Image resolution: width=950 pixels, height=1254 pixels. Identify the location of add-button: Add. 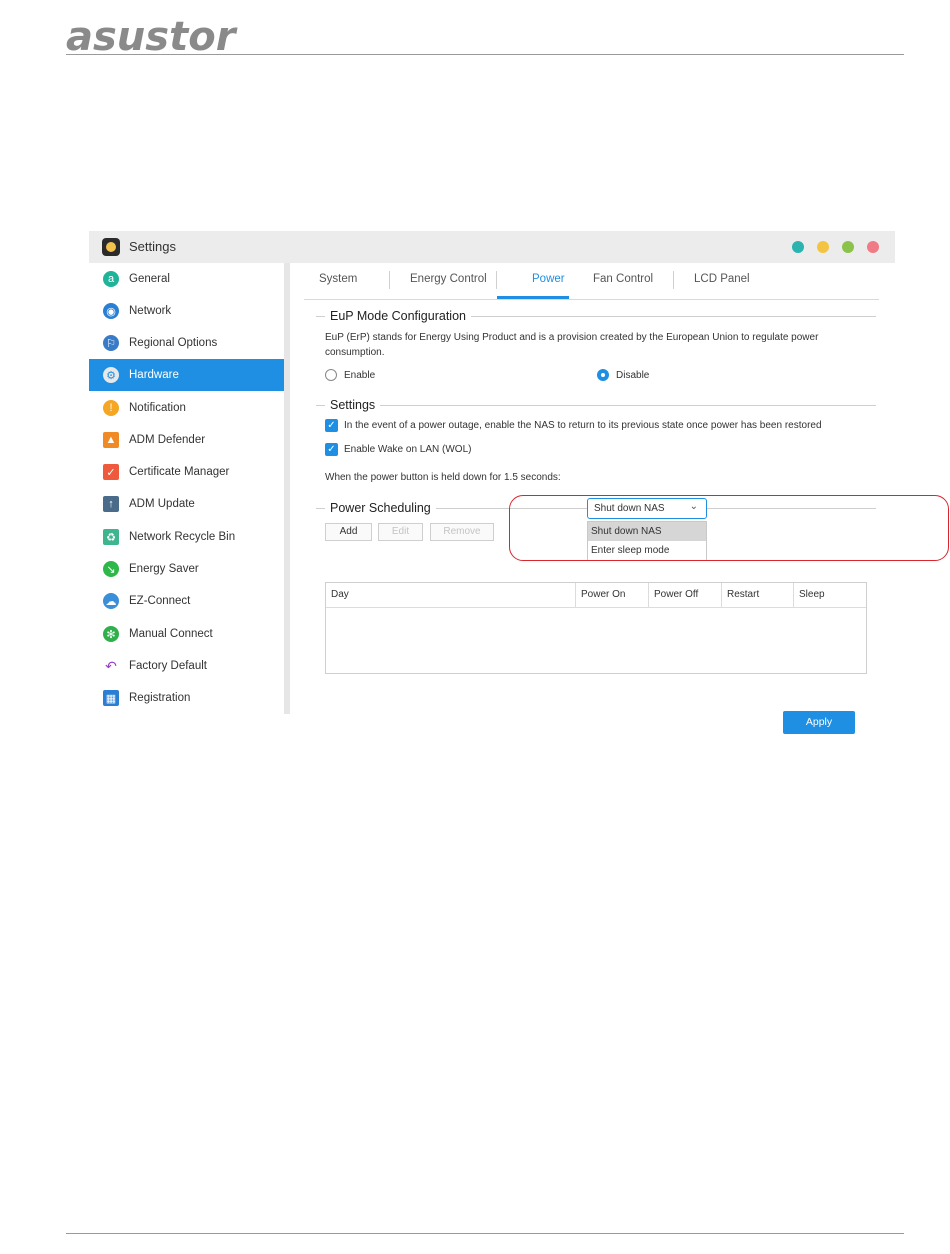
(348, 532).